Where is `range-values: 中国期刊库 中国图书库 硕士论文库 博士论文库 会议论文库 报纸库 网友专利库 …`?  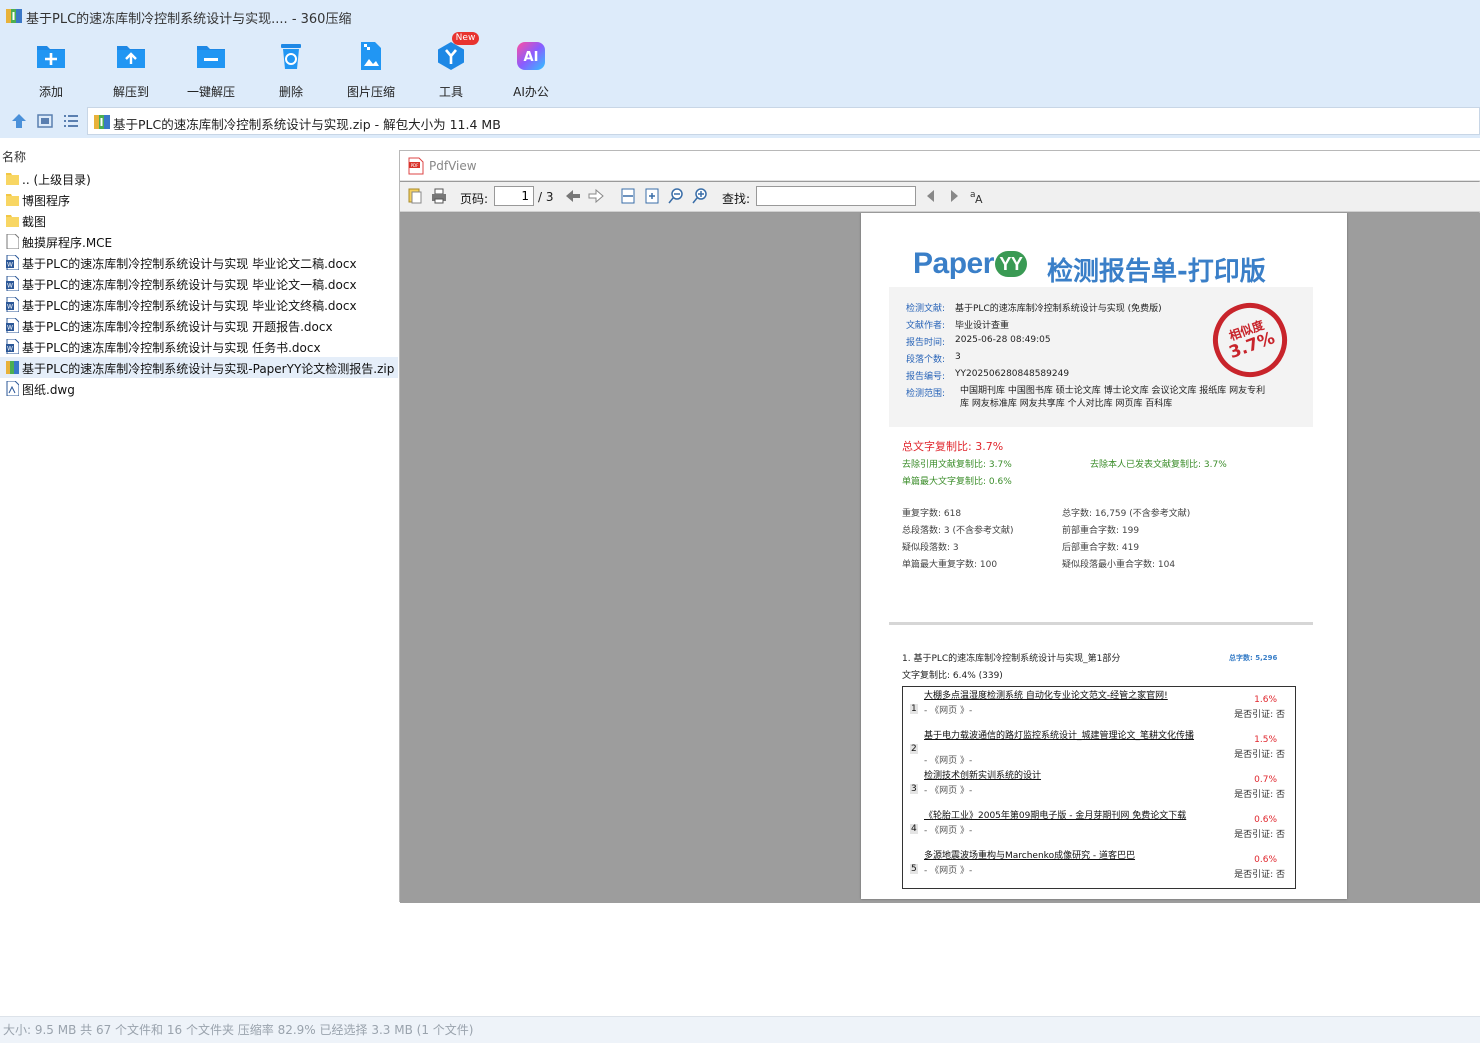
range-values: 中国期刊库 中国图书库 硕士论文库 博士论文库 会议论文库 报纸库 网友专利库 … is located at coordinates (1113, 397).